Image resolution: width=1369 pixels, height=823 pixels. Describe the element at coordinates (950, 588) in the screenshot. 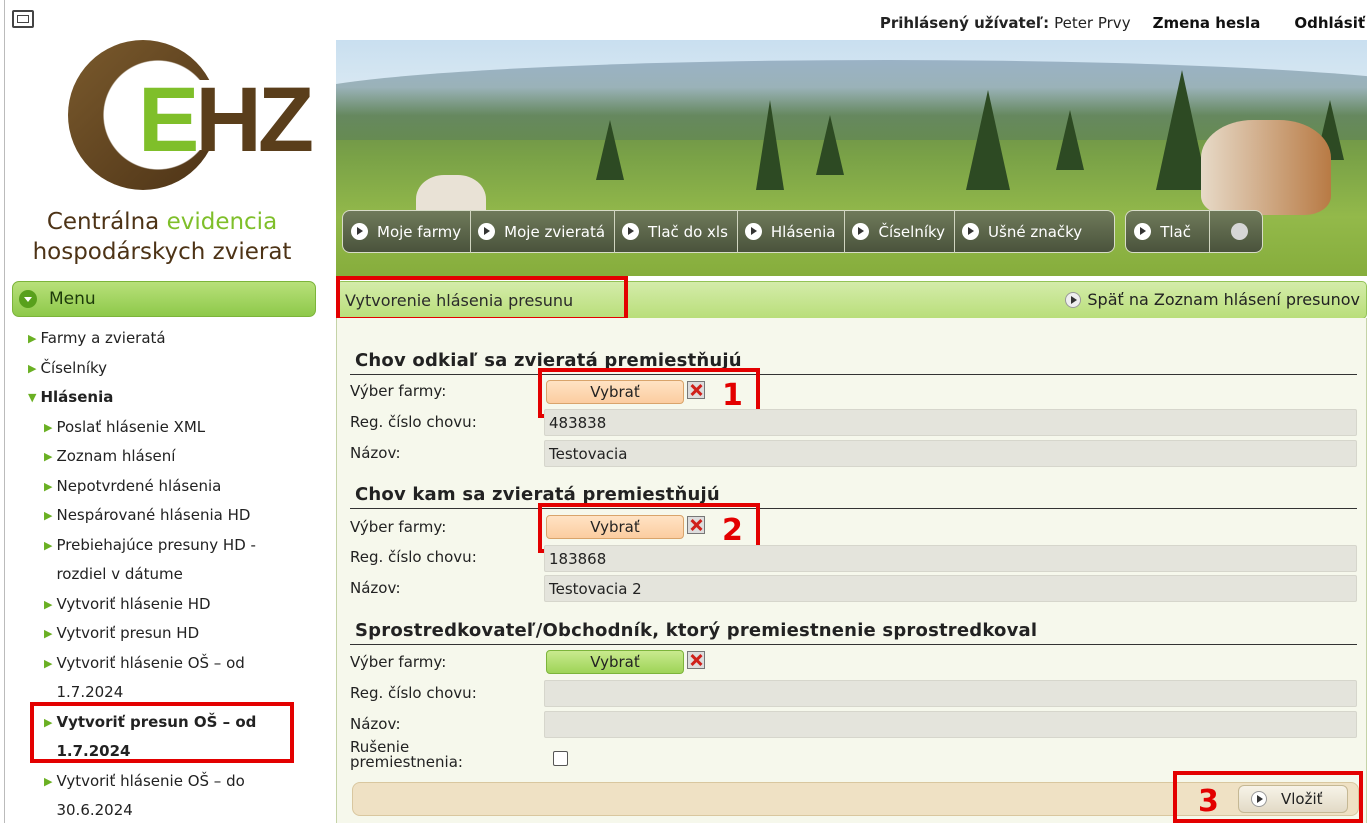

I see `name-to-field: Testovacia 2` at that location.